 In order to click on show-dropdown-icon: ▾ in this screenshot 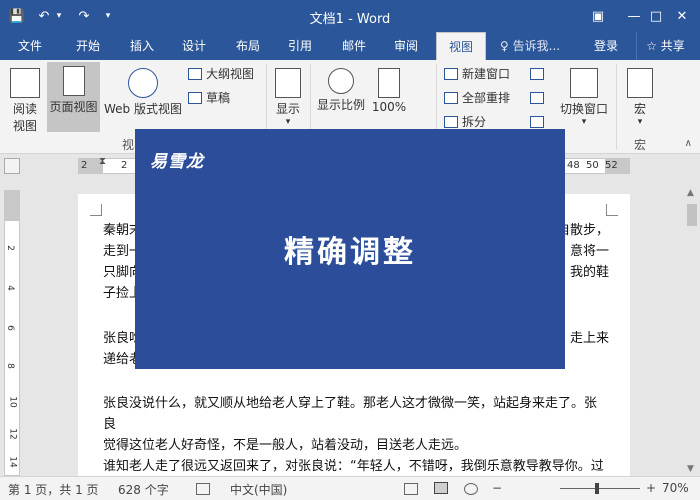, I will do `click(288, 122)`.